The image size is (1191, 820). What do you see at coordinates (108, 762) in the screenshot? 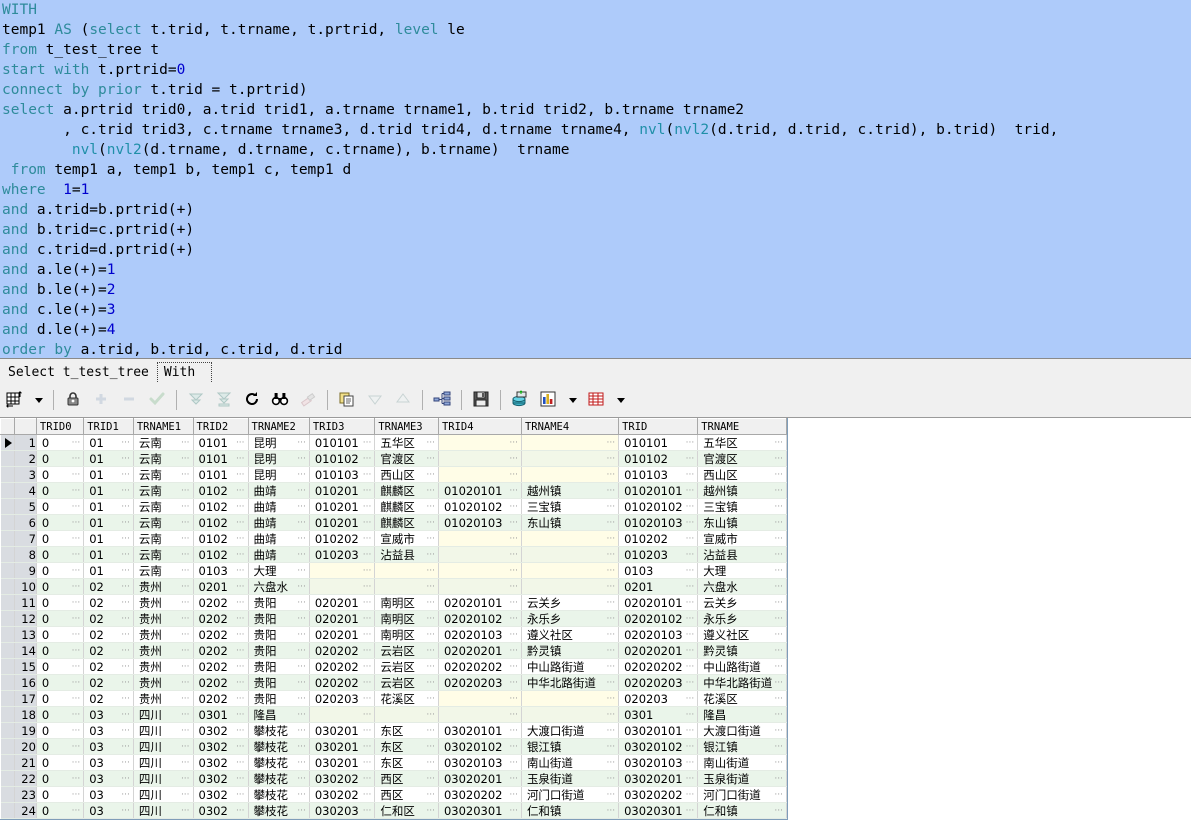
I see `cell-trid1: 03 ···` at bounding box center [108, 762].